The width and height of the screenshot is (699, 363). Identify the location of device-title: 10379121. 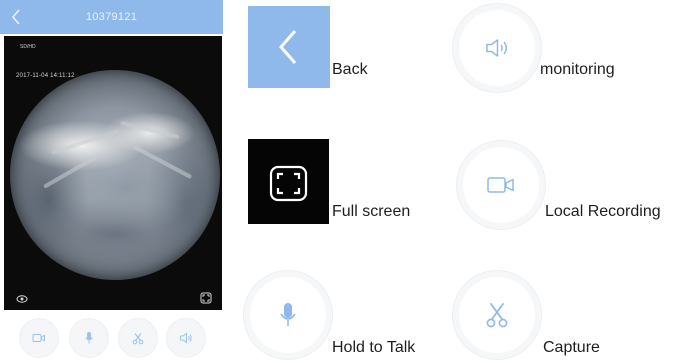
(111, 17).